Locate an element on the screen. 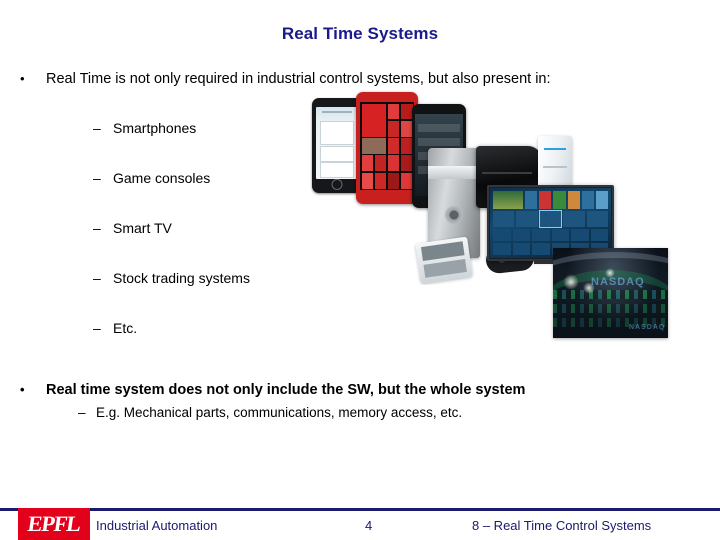  epfl-logo-text: EPFL is located at coordinates (54, 523).